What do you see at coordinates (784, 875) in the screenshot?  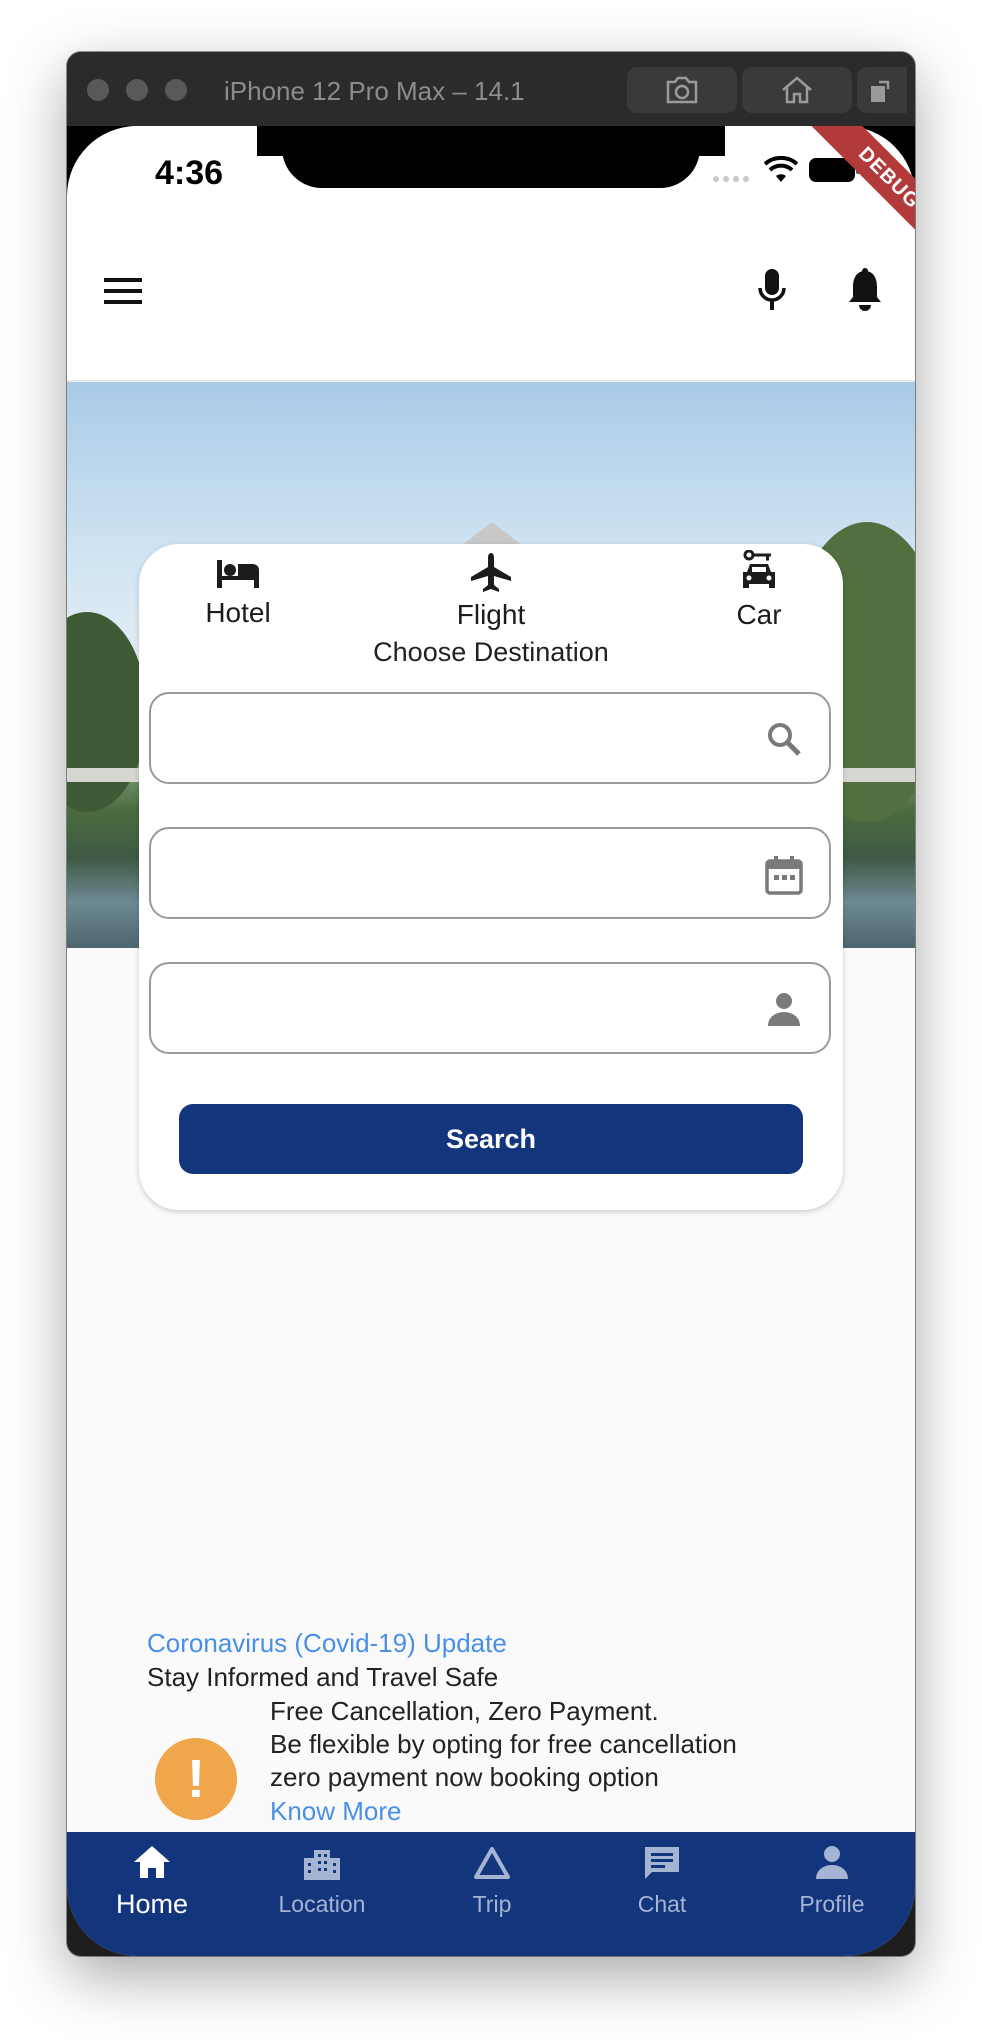 I see `calendar-icon` at bounding box center [784, 875].